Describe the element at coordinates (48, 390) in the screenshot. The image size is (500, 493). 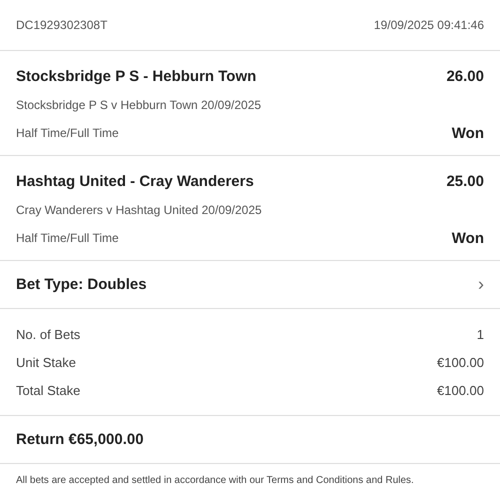
I see `summary-label: Total Stake` at that location.